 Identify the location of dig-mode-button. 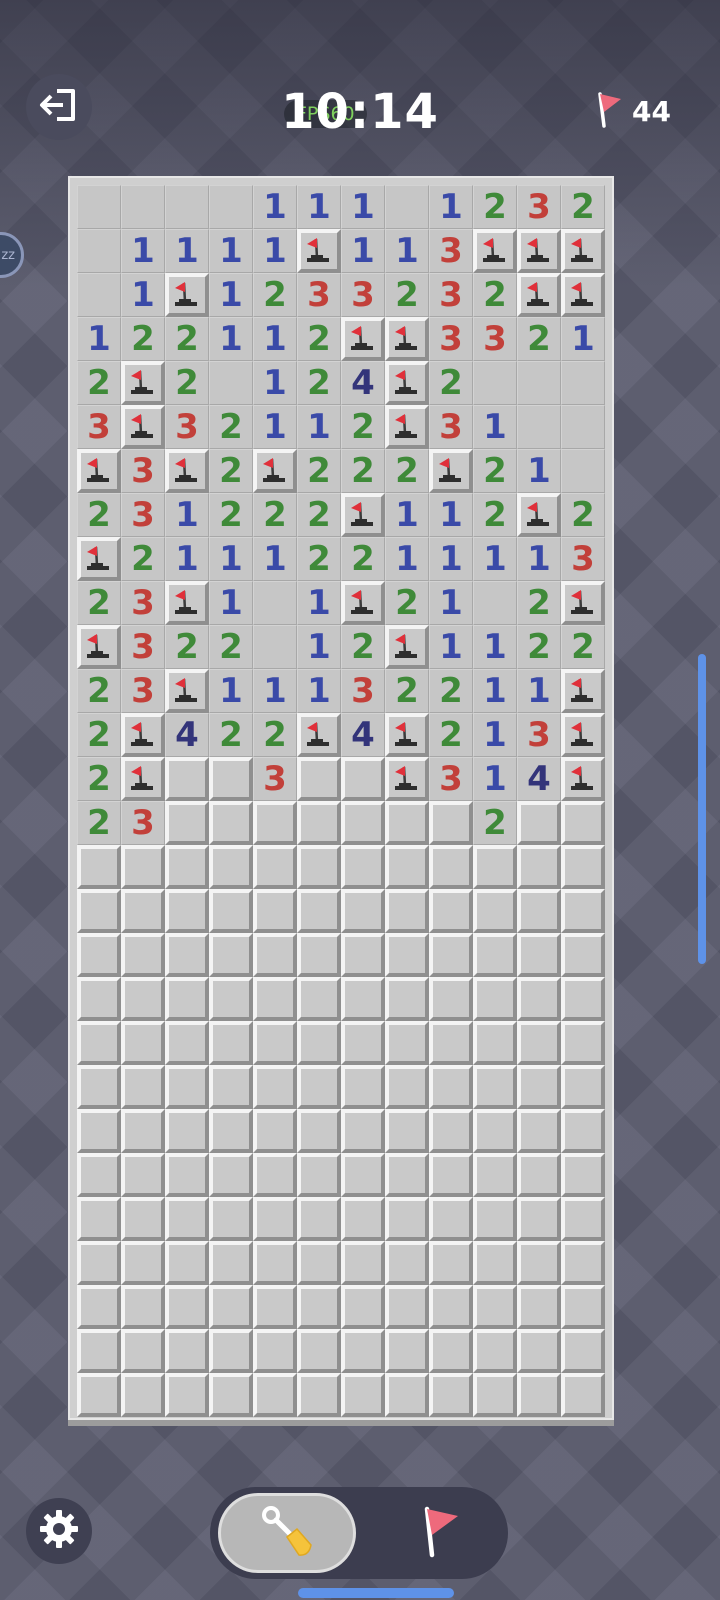
(287, 1533).